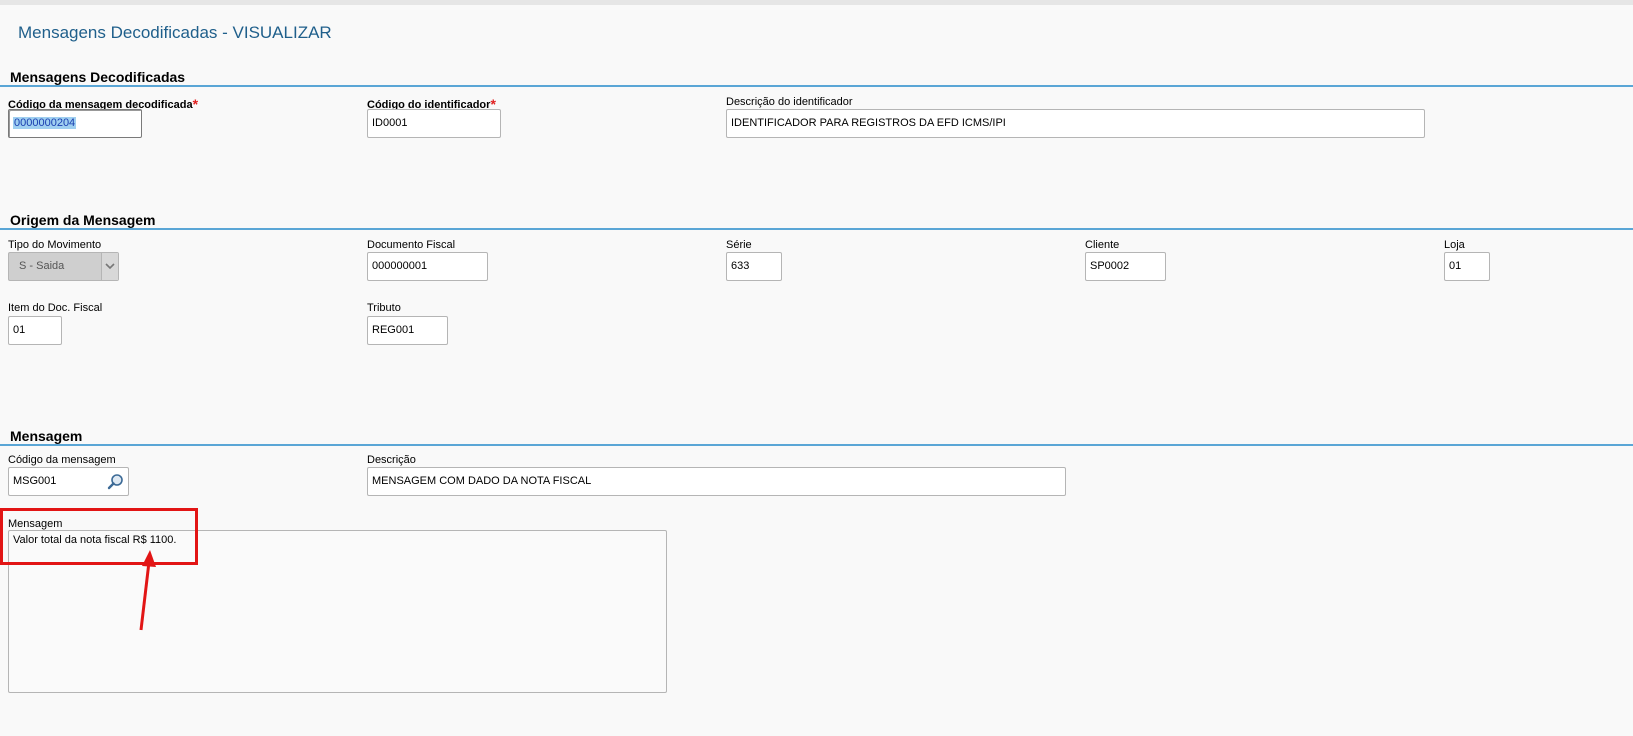 This screenshot has width=1633, height=736. What do you see at coordinates (83, 220) in the screenshot?
I see `section-title-origem: Origem da Mensagem` at bounding box center [83, 220].